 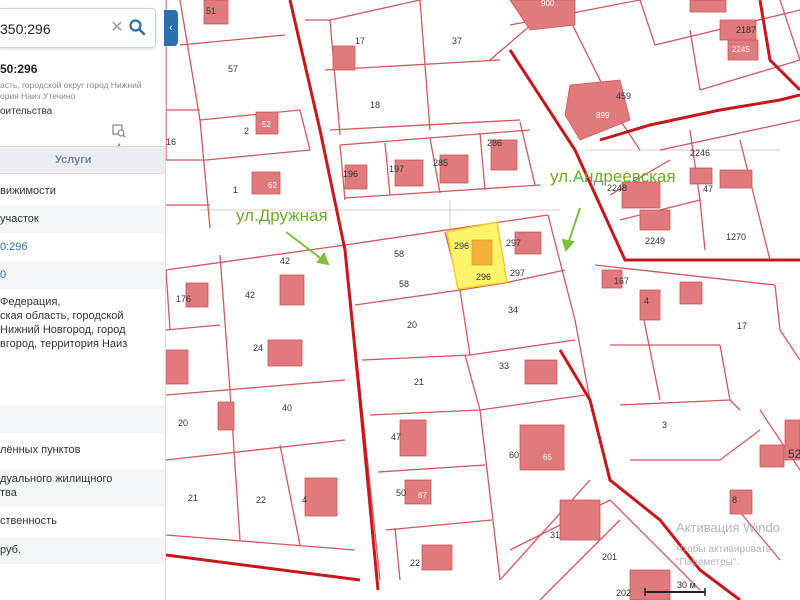 What do you see at coordinates (211, 11) in the screenshot?
I see `plot-label: 51` at bounding box center [211, 11].